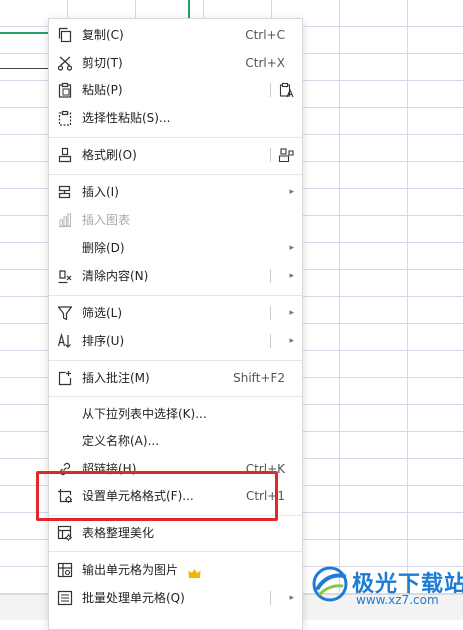 This screenshot has width=463, height=630. Describe the element at coordinates (175, 533) in the screenshot. I see `menu-item-table-beautify: 表格整理美化` at that location.